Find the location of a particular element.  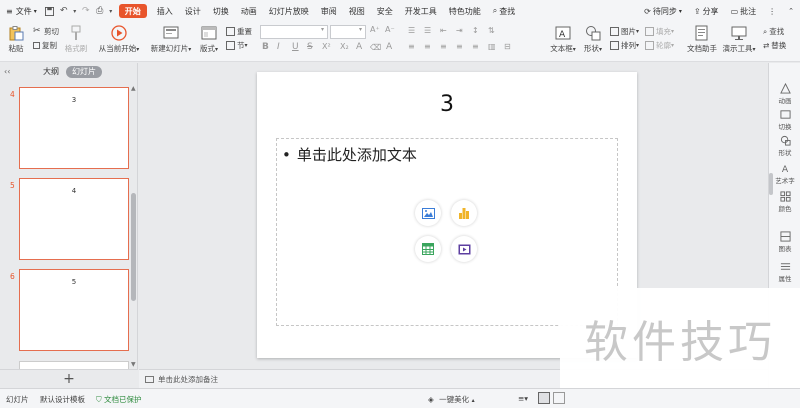

tab-review: 审阅 is located at coordinates (329, 11).